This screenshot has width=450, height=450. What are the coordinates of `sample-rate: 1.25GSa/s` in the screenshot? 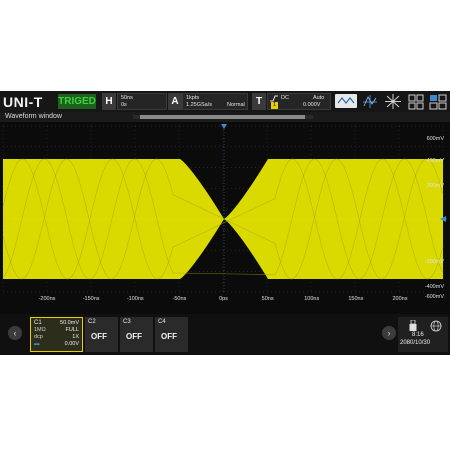 It's located at (199, 105).